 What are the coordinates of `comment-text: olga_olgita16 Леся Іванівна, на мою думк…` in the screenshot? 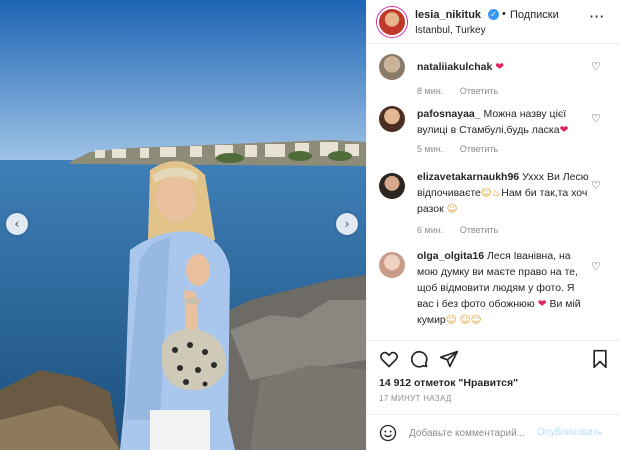 It's located at (503, 288).